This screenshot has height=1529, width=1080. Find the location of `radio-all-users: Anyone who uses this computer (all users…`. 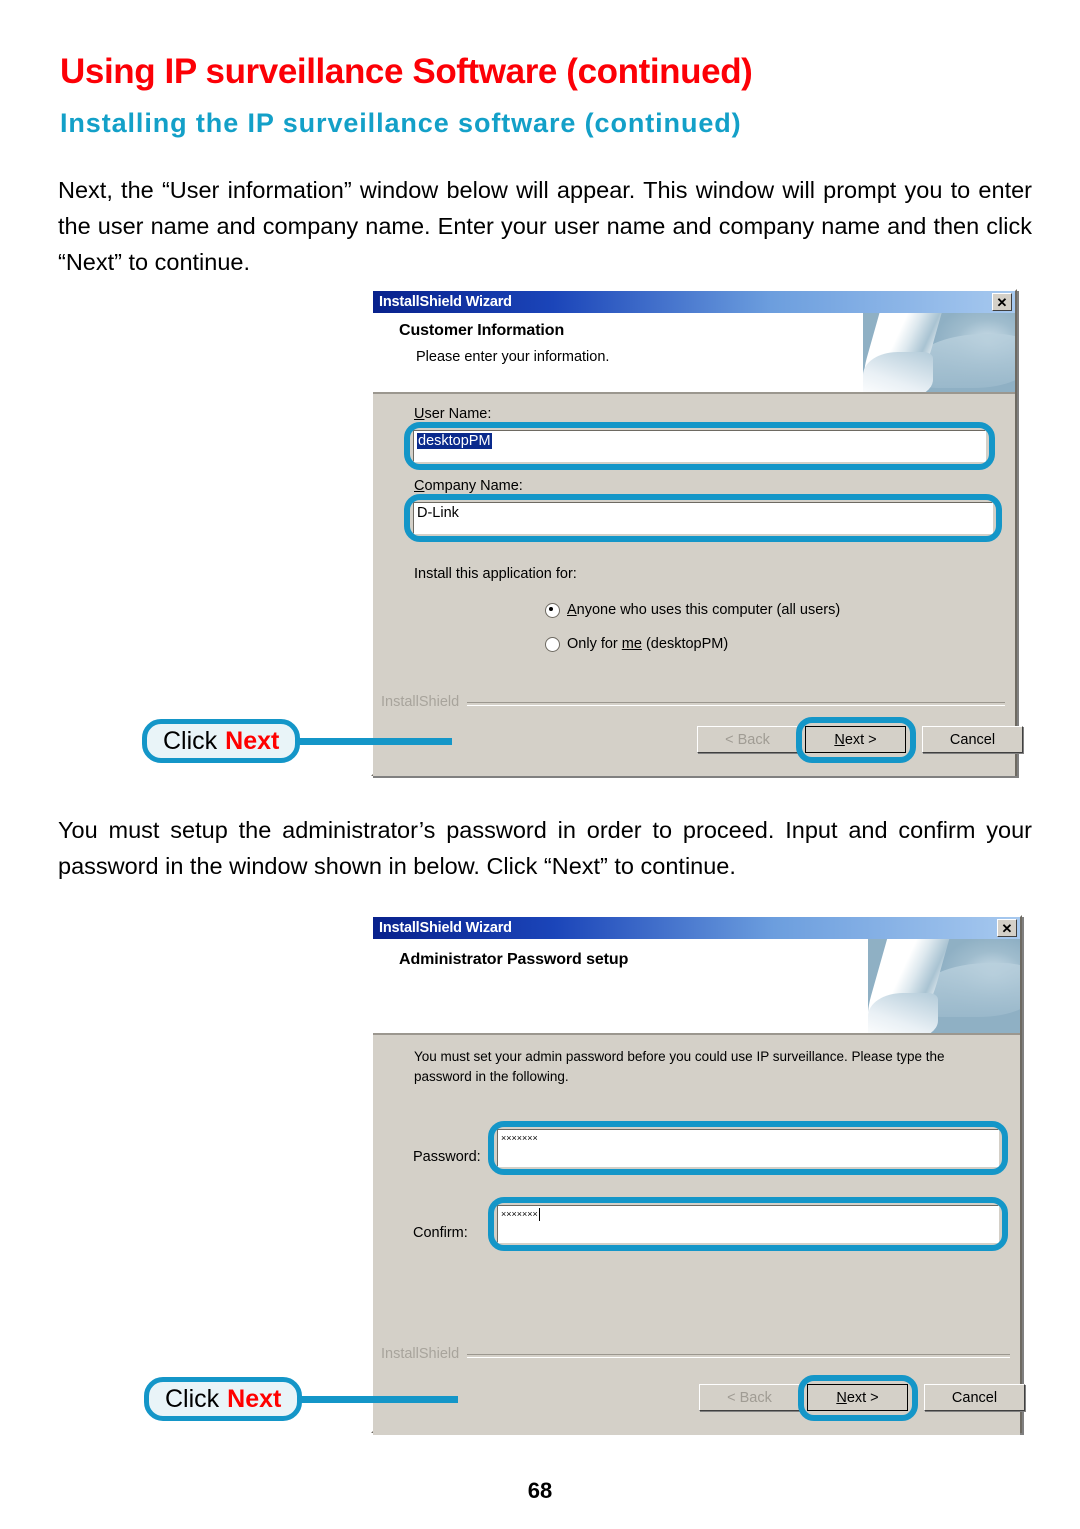

radio-all-users: Anyone who uses this computer (all users… is located at coordinates (692, 610).